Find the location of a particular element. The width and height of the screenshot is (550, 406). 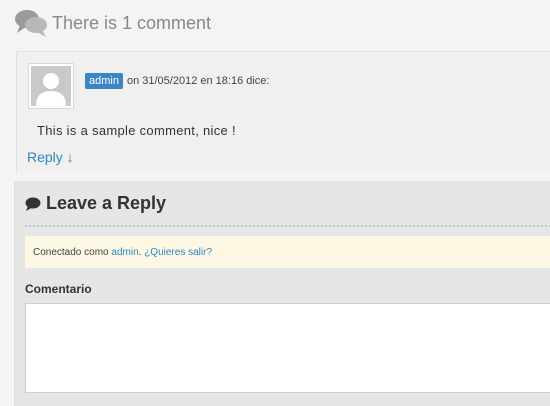

comment-body: This is a sample comment, nice ! is located at coordinates (136, 130).